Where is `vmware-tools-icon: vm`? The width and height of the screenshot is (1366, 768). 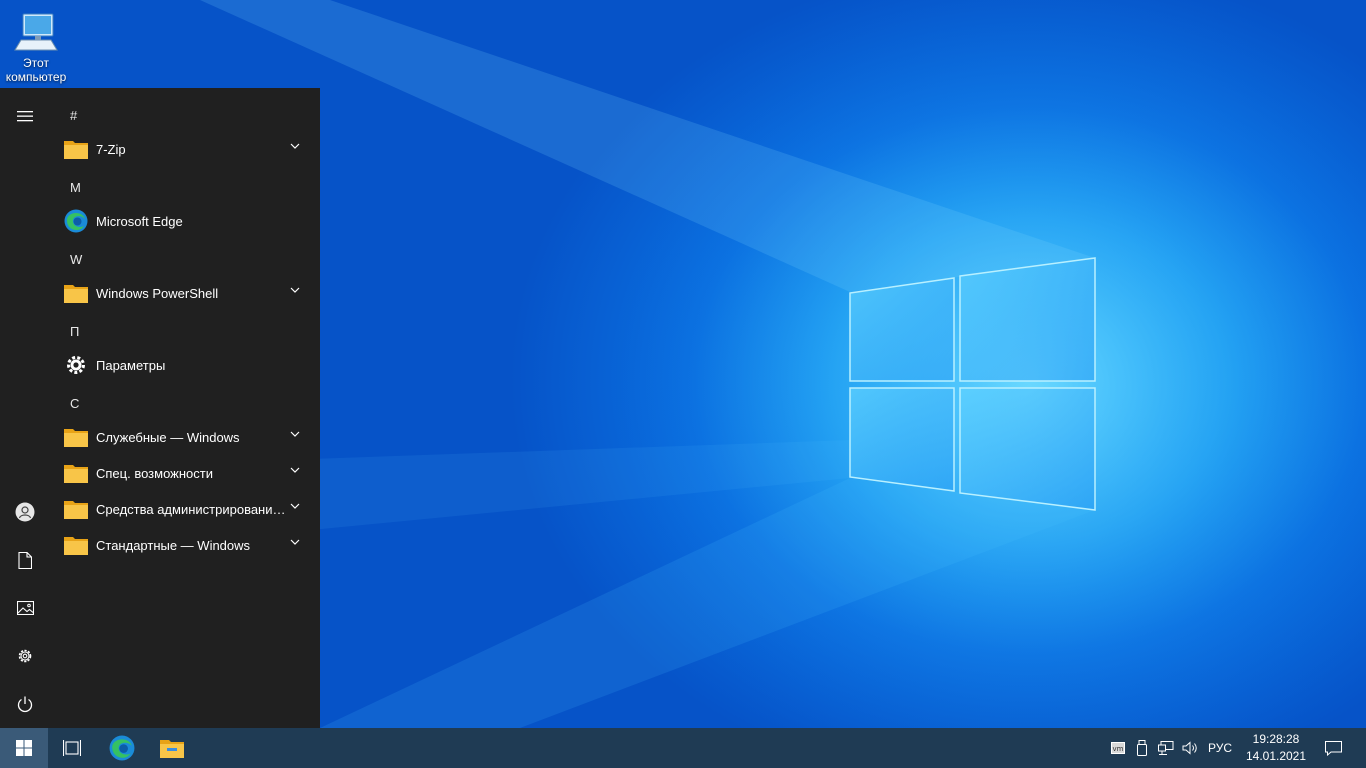
vmware-tools-icon: vm is located at coordinates (1118, 748).